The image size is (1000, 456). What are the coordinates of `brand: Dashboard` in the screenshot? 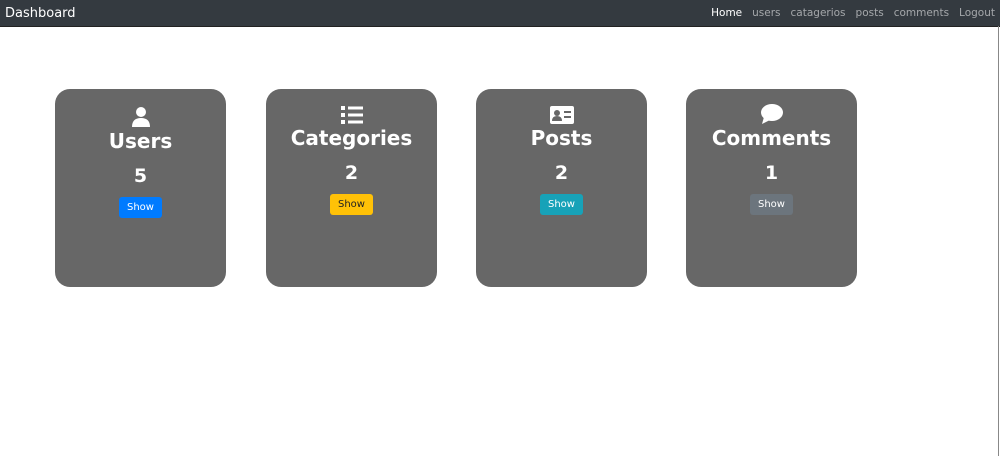 It's located at (40, 13).